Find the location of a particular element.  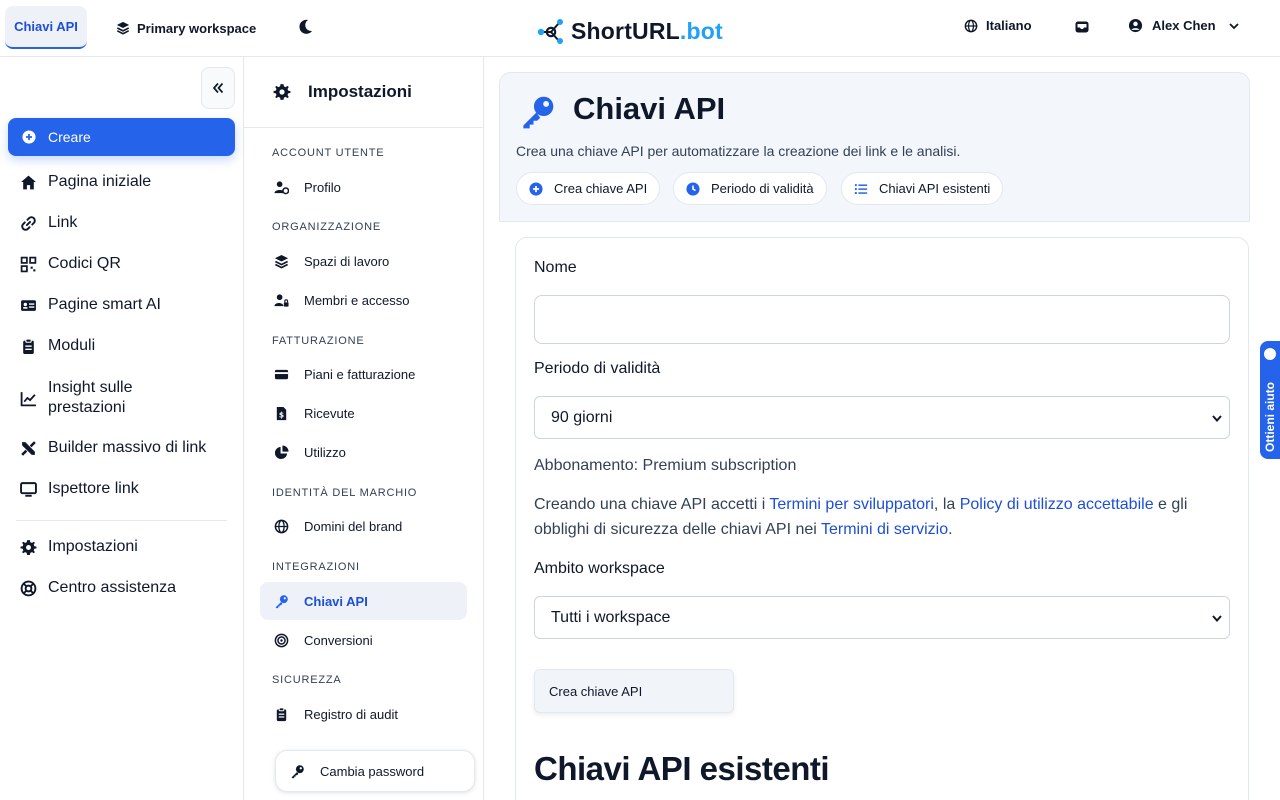

settings-title: Impostazioni is located at coordinates (360, 91).